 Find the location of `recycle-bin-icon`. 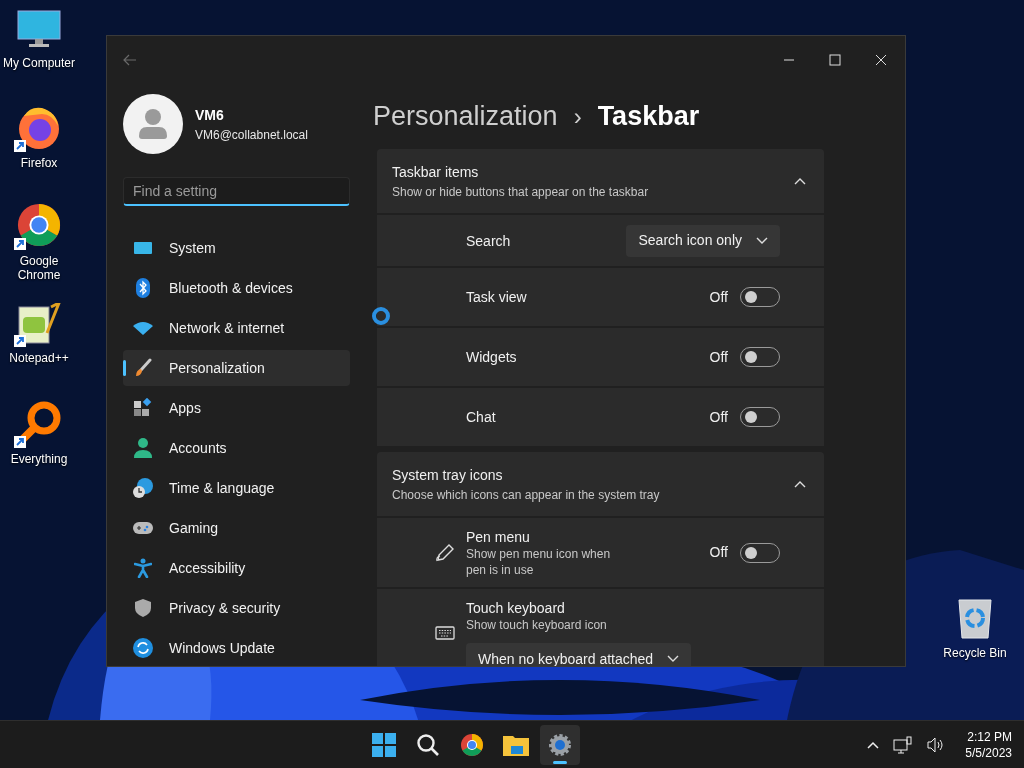

recycle-bin-icon is located at coordinates (975, 618).